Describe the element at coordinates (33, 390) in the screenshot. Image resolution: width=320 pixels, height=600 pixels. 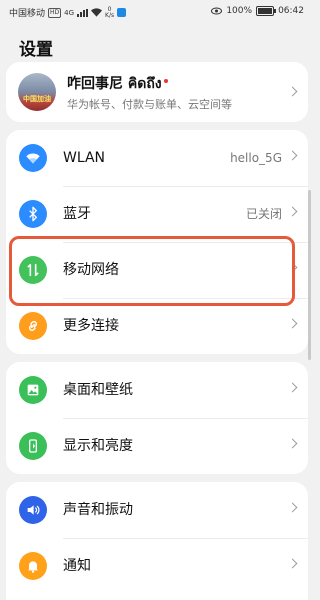
I see `wallpaper-icon` at that location.